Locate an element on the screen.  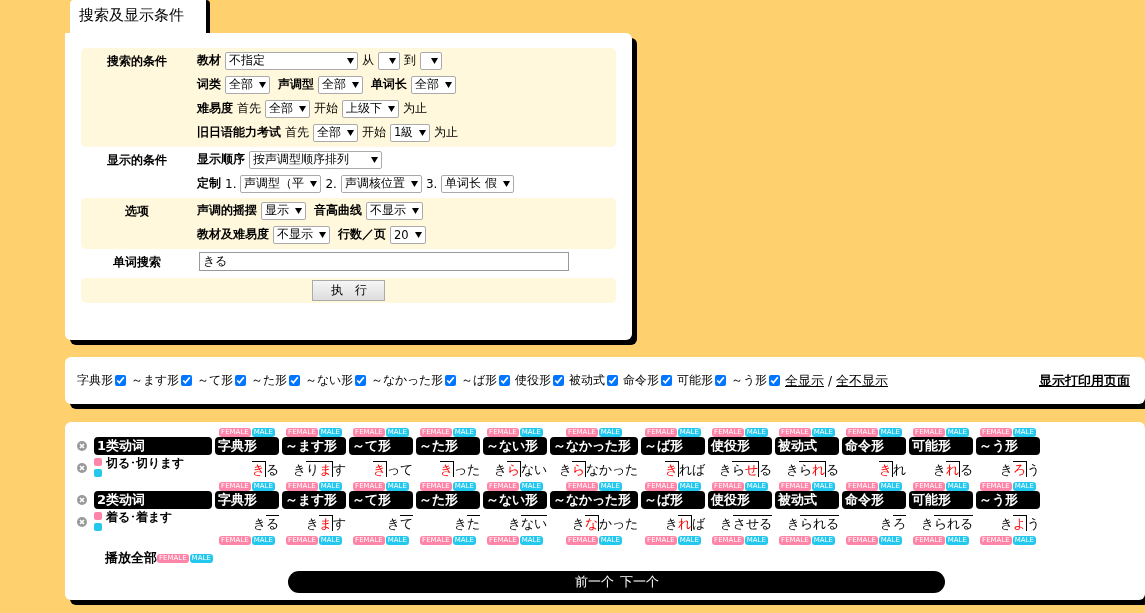
hide-all-link: 全不显示 is located at coordinates (862, 380).